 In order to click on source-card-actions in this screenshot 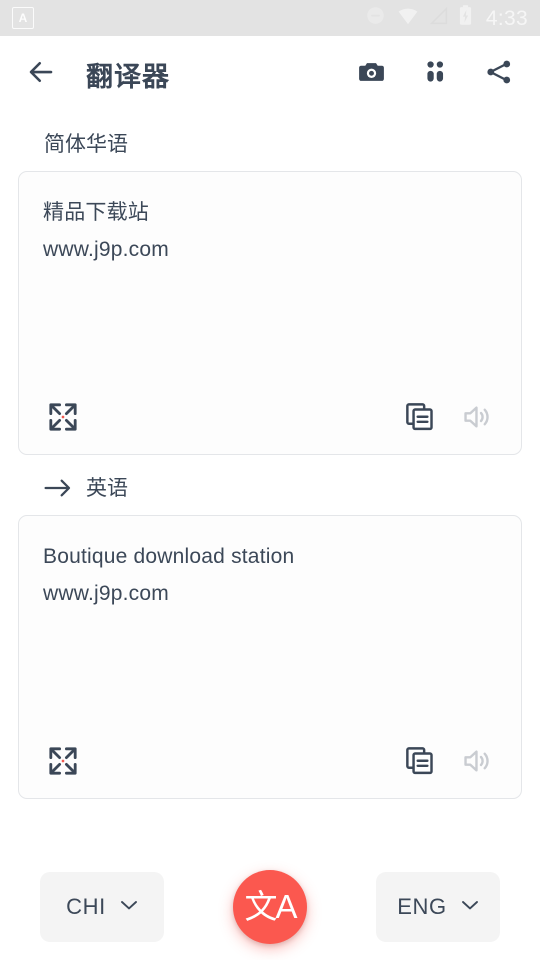, I will do `click(270, 419)`.